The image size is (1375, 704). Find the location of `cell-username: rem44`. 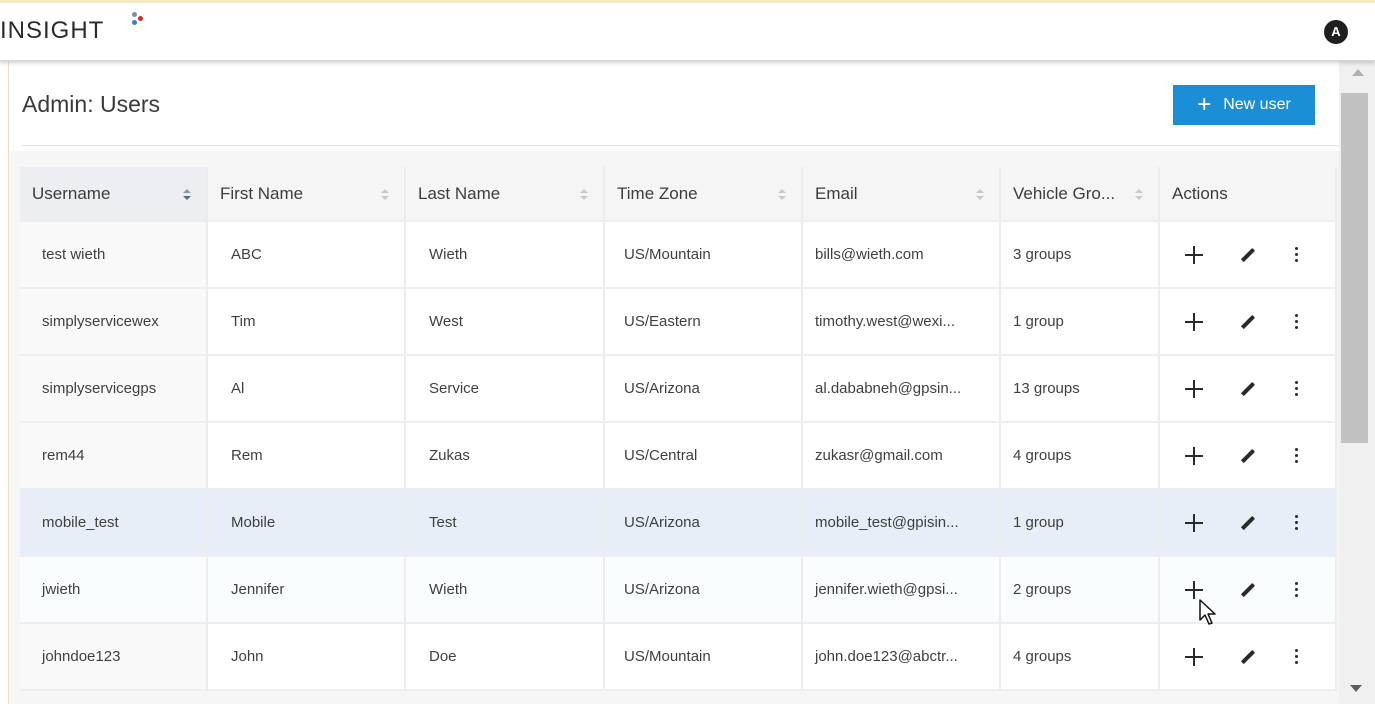

cell-username: rem44 is located at coordinates (114, 456).